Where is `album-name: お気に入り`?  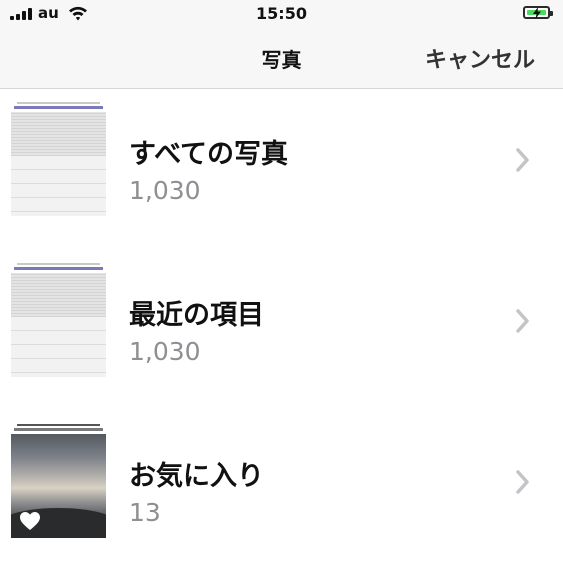
album-name: お気に入り is located at coordinates (196, 476).